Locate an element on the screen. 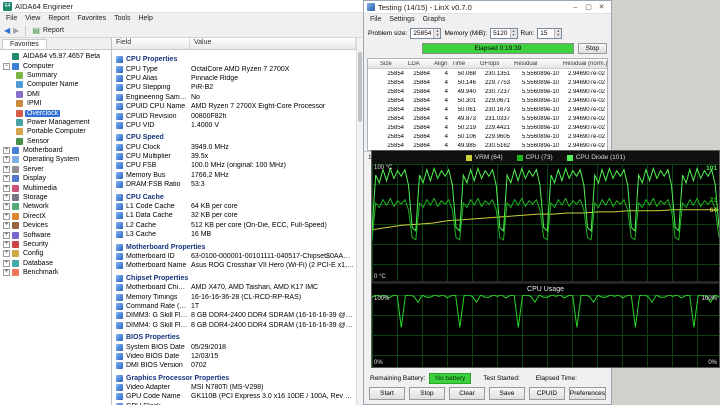  stop-button-top: Stop is located at coordinates (592, 48).